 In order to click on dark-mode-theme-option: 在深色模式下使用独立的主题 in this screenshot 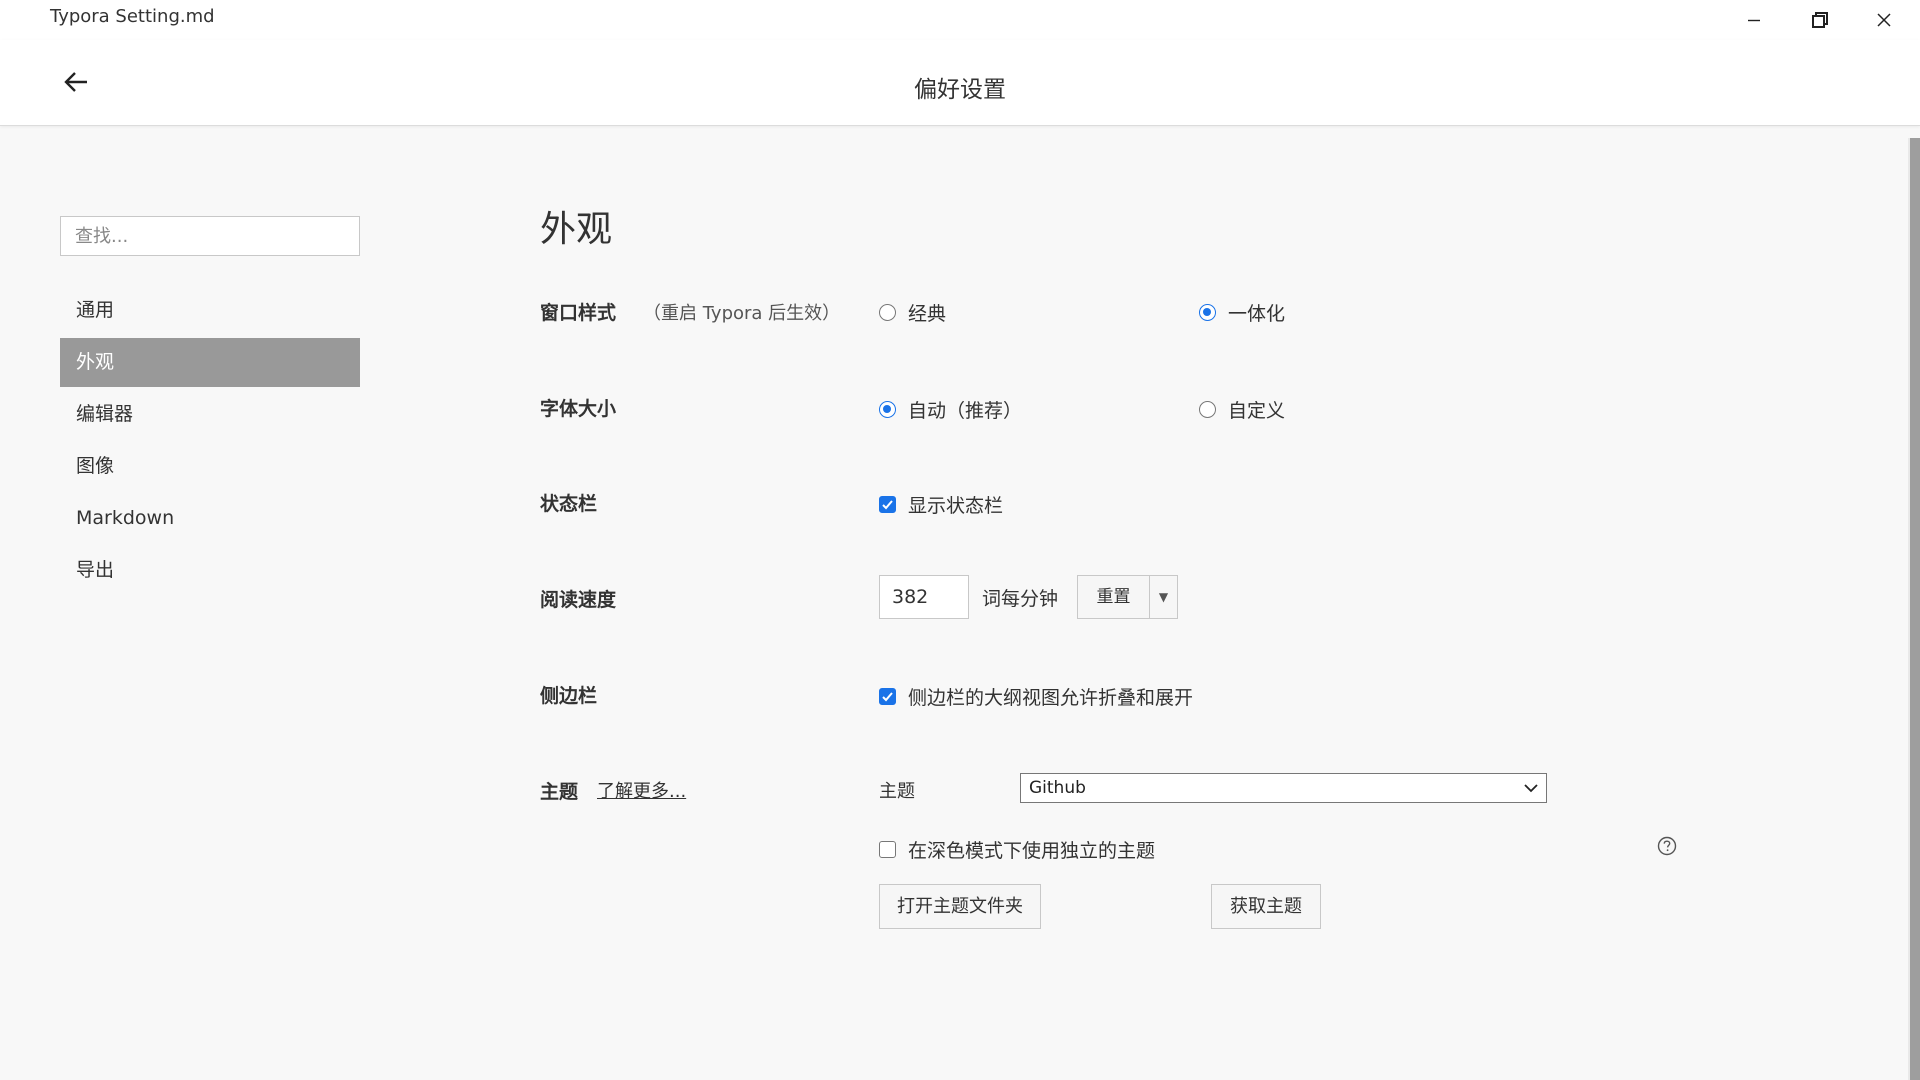, I will do `click(1017, 849)`.